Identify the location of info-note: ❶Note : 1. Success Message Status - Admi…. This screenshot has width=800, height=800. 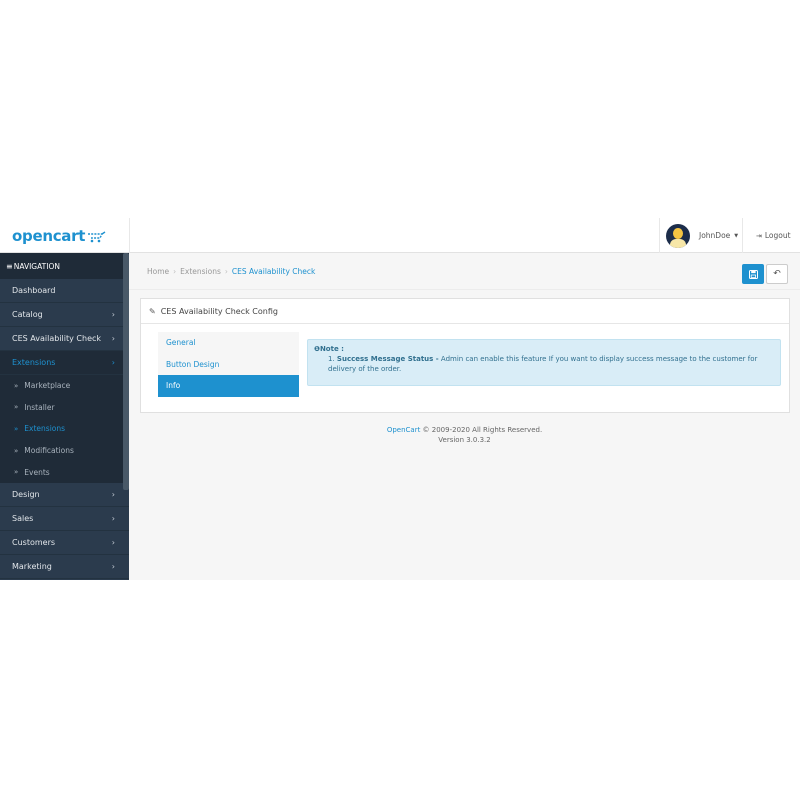
(544, 362).